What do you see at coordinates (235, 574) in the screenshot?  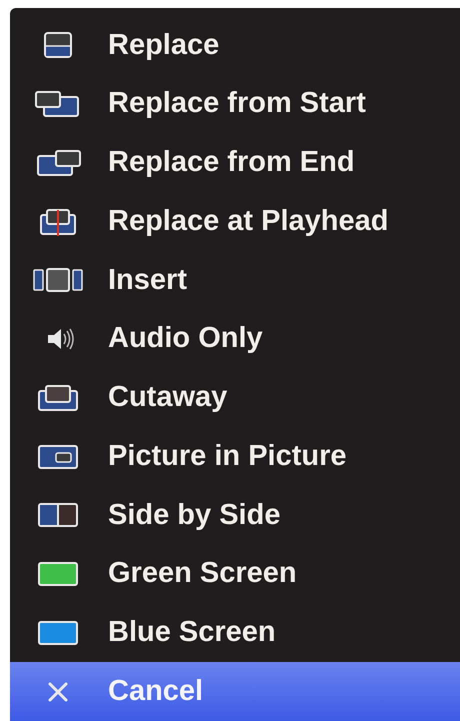 I see `menu-item: Green Screen` at bounding box center [235, 574].